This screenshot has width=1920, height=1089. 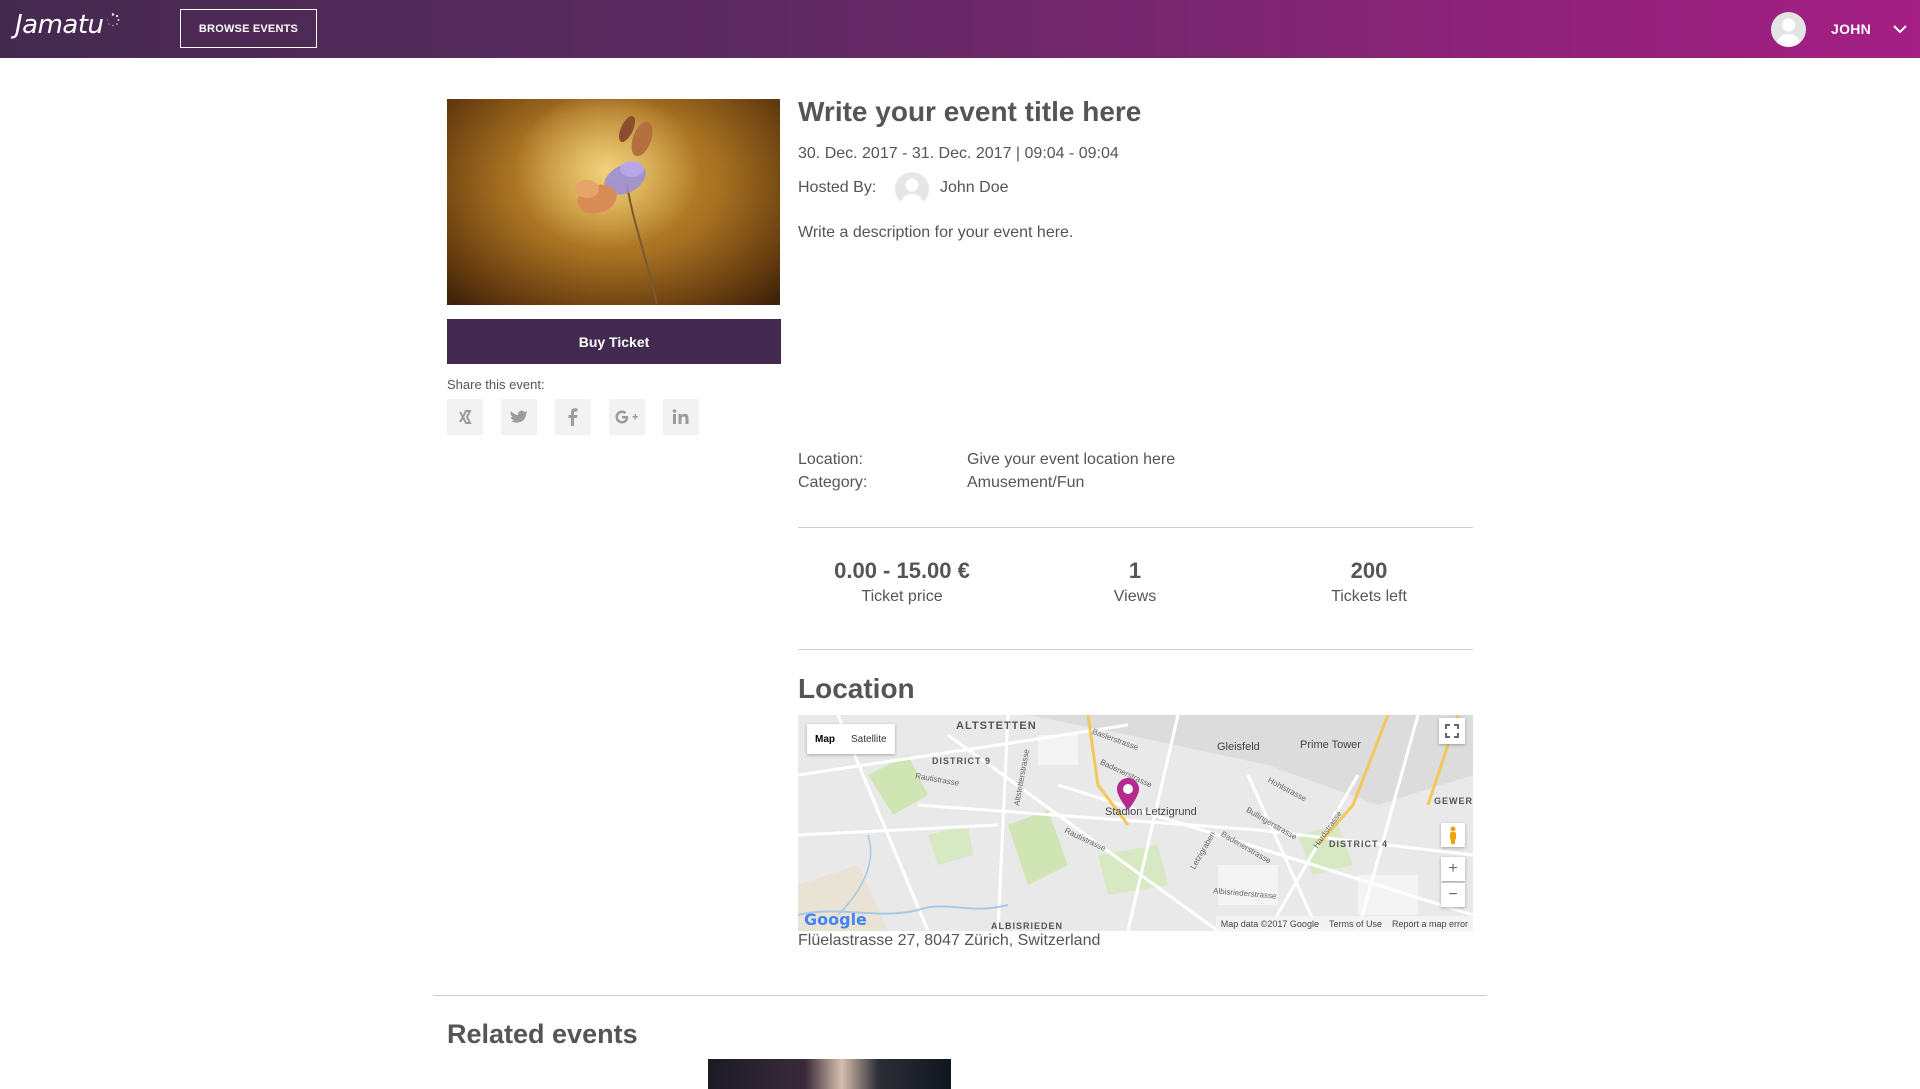 What do you see at coordinates (837, 187) in the screenshot?
I see `hosted-by-label: Hosted By:` at bounding box center [837, 187].